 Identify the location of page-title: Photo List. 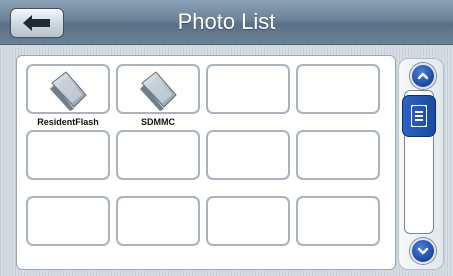
(226, 21).